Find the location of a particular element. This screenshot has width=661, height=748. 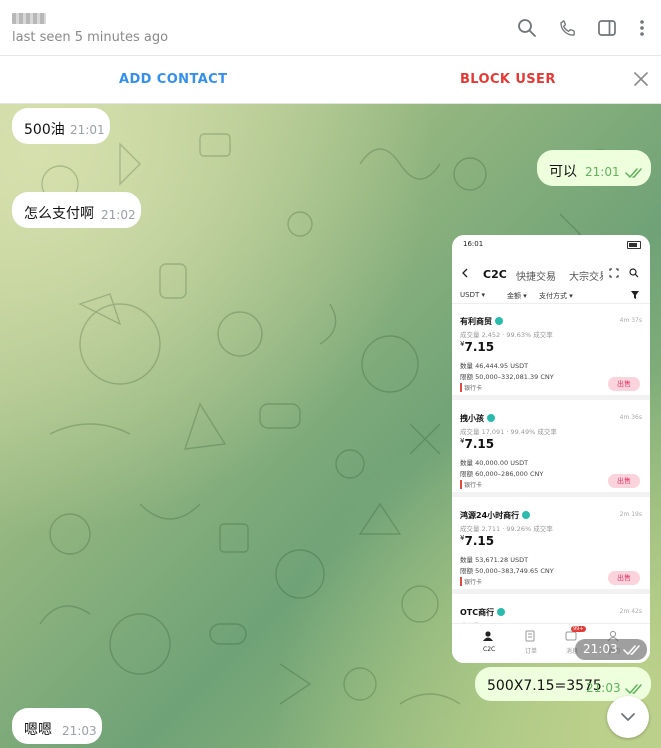

message-bubble-incoming: 嗯嗯 21:03 is located at coordinates (57, 726).